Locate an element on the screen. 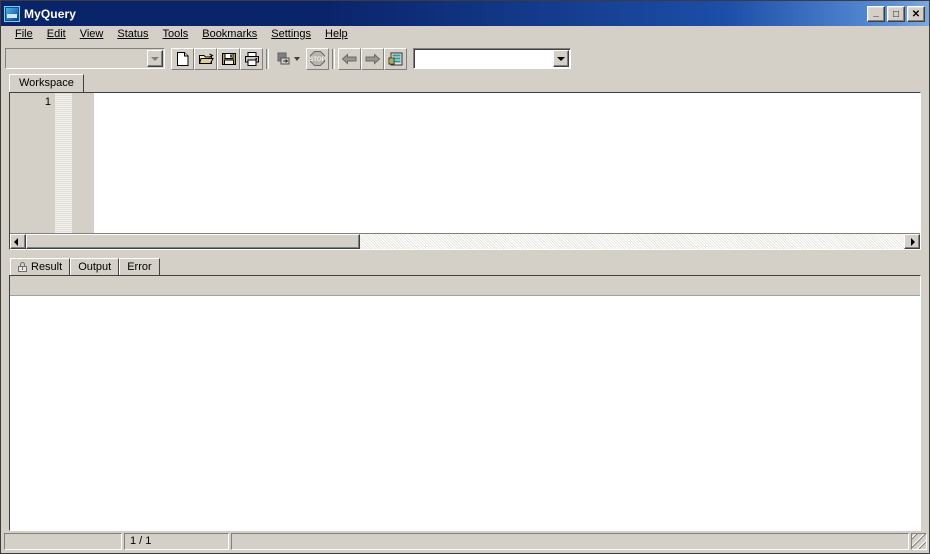 The width and height of the screenshot is (930, 554). close-icon: ✕ is located at coordinates (916, 14).